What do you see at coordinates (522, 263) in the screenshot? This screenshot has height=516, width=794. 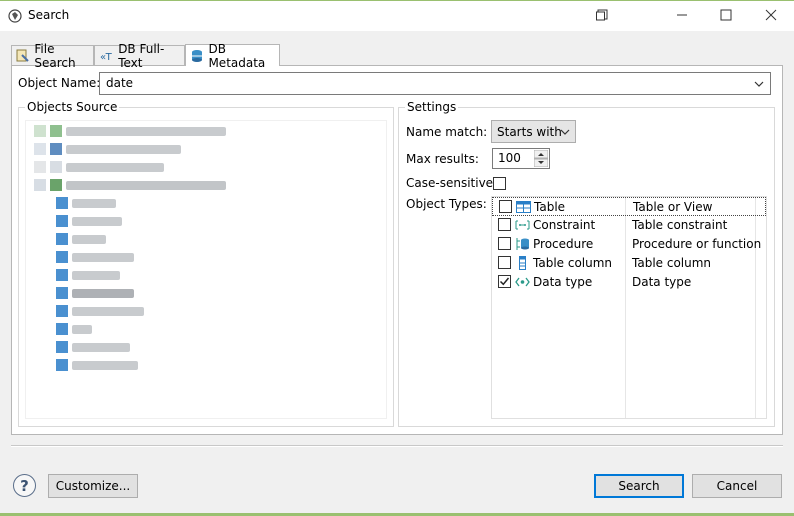 I see `column-icon` at bounding box center [522, 263].